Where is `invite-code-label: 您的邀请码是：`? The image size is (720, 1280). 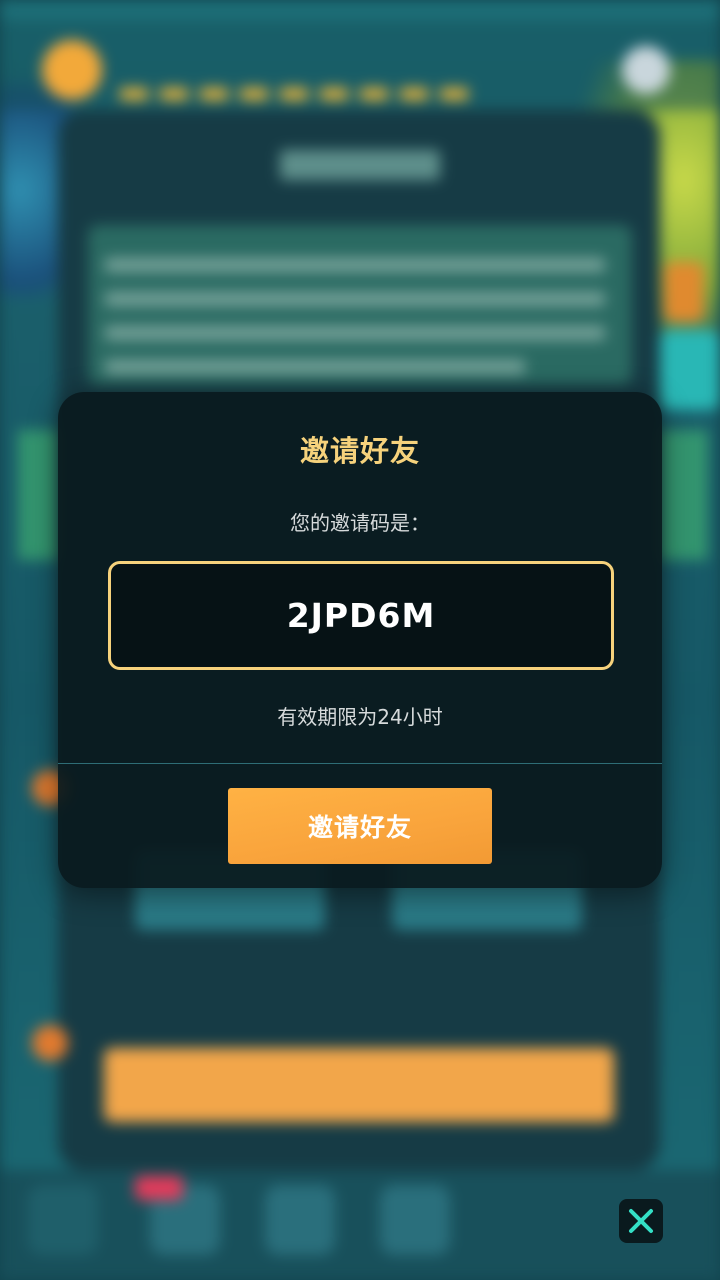
invite-code-label: 您的邀请码是： is located at coordinates (360, 523).